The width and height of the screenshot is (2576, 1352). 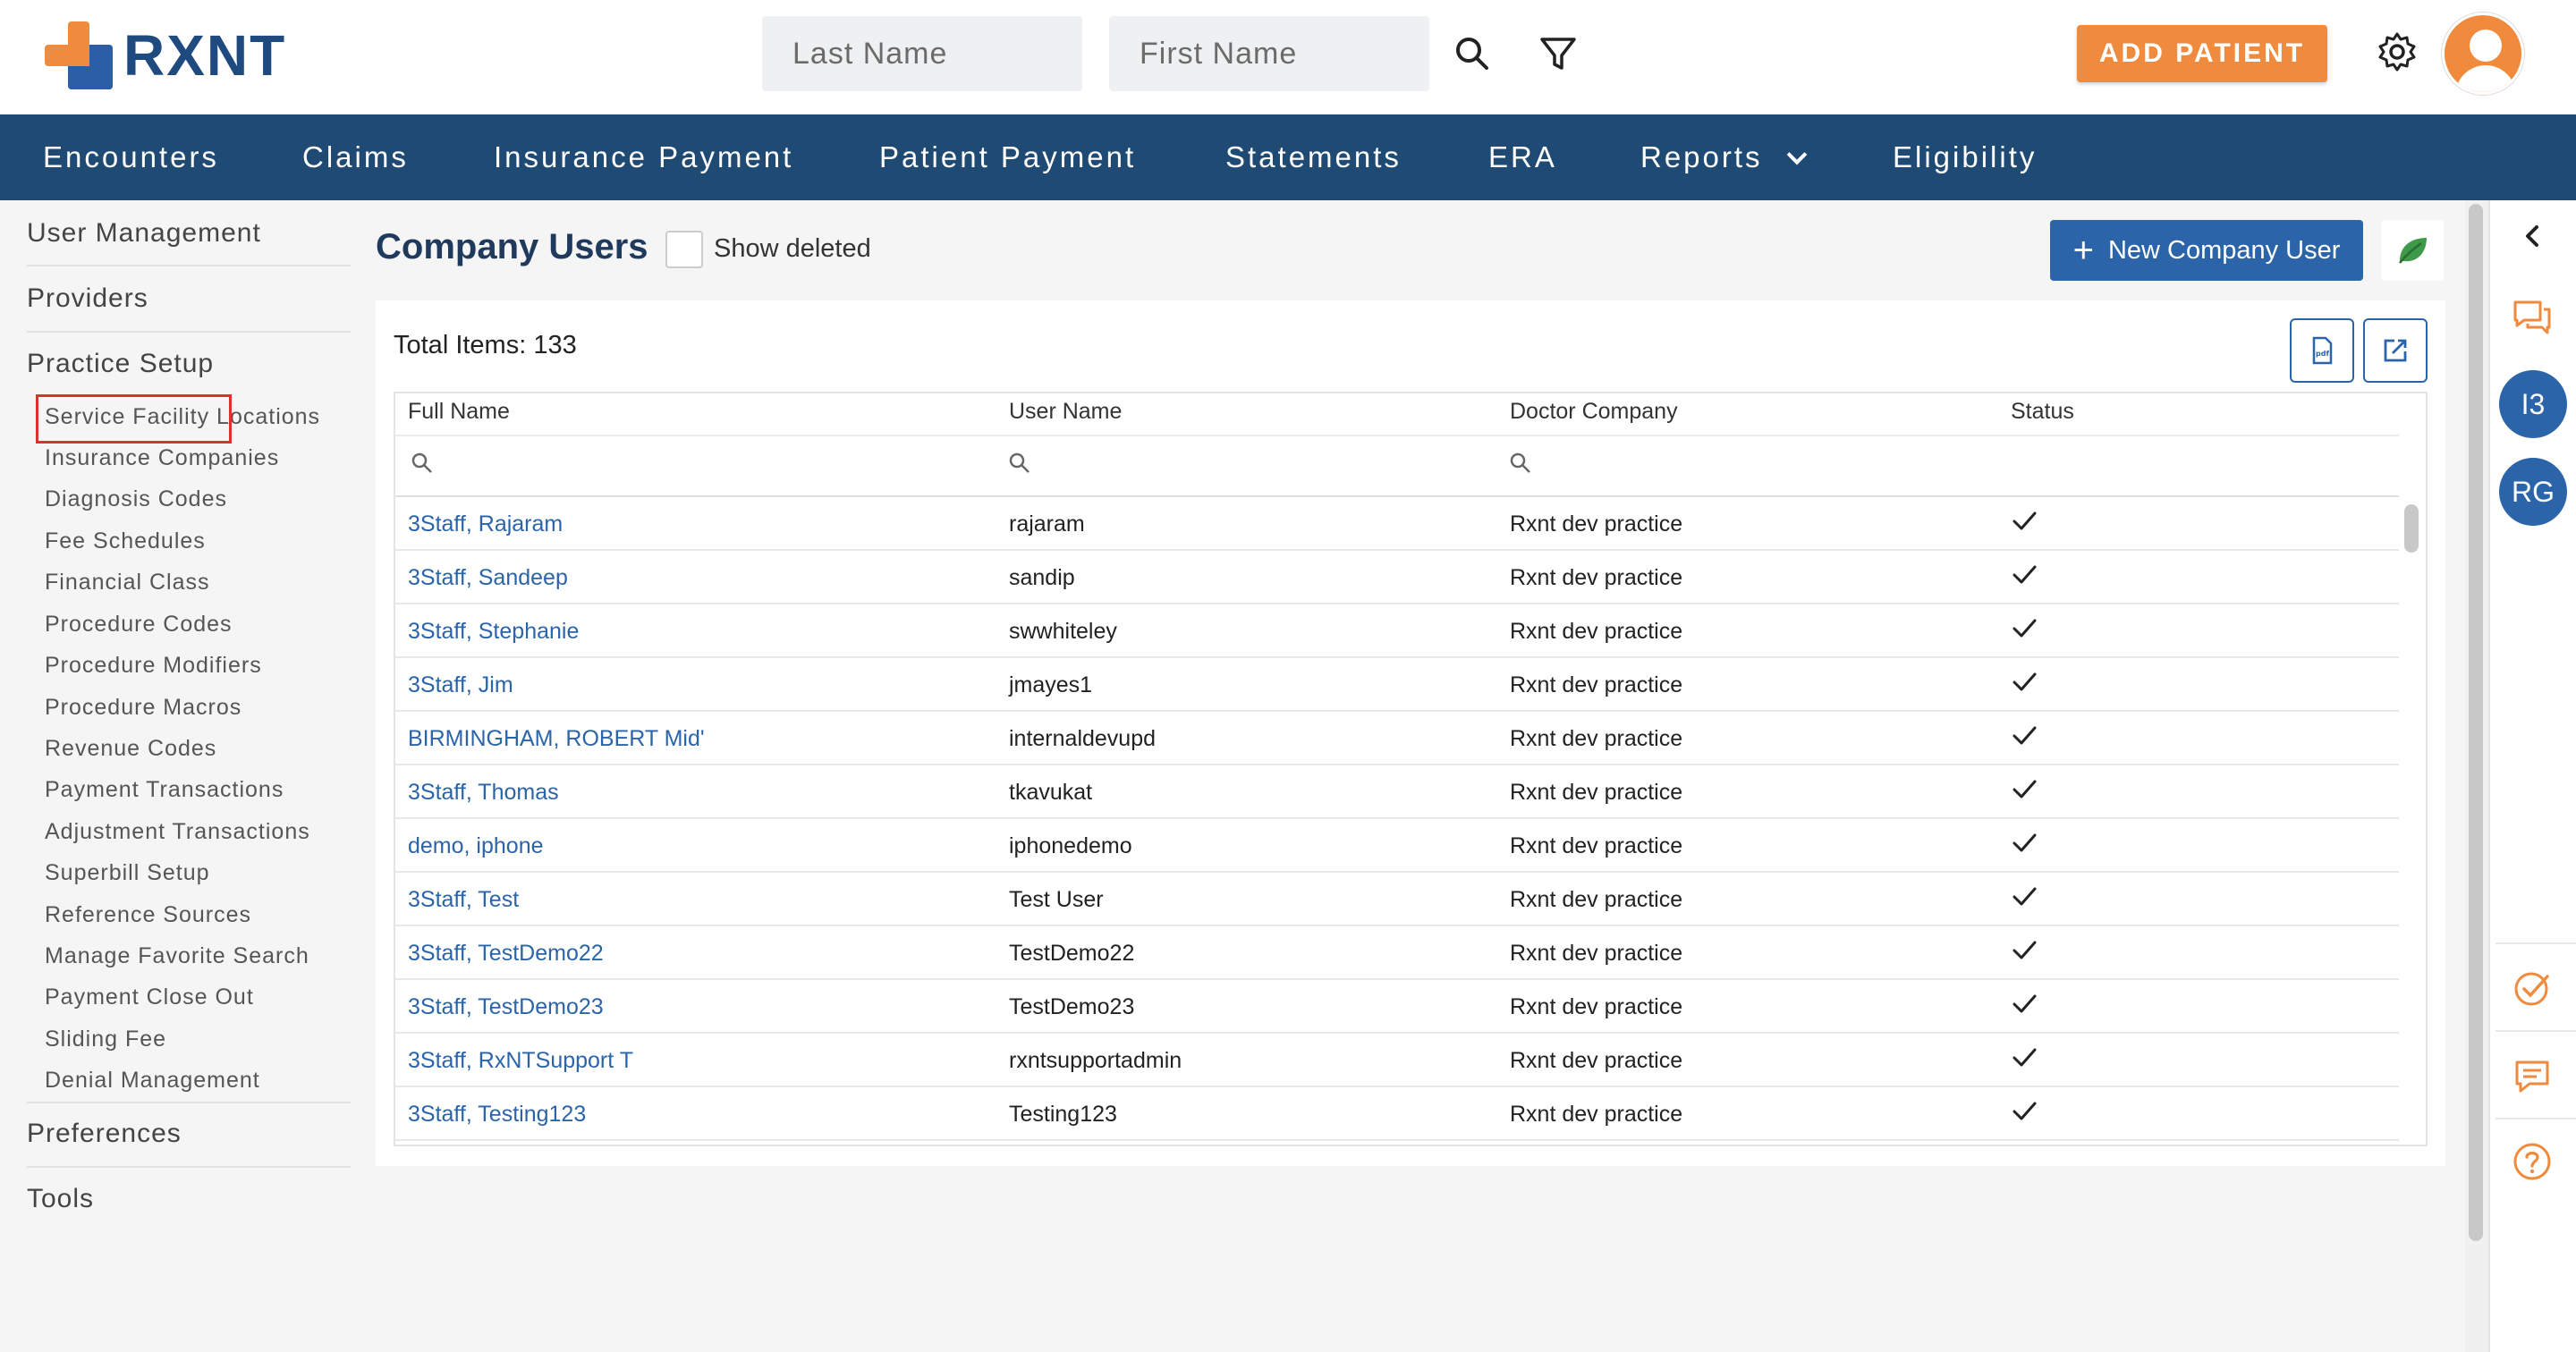 I want to click on full-name-link: 3Staff, RxNTSupport T, so click(x=520, y=1060).